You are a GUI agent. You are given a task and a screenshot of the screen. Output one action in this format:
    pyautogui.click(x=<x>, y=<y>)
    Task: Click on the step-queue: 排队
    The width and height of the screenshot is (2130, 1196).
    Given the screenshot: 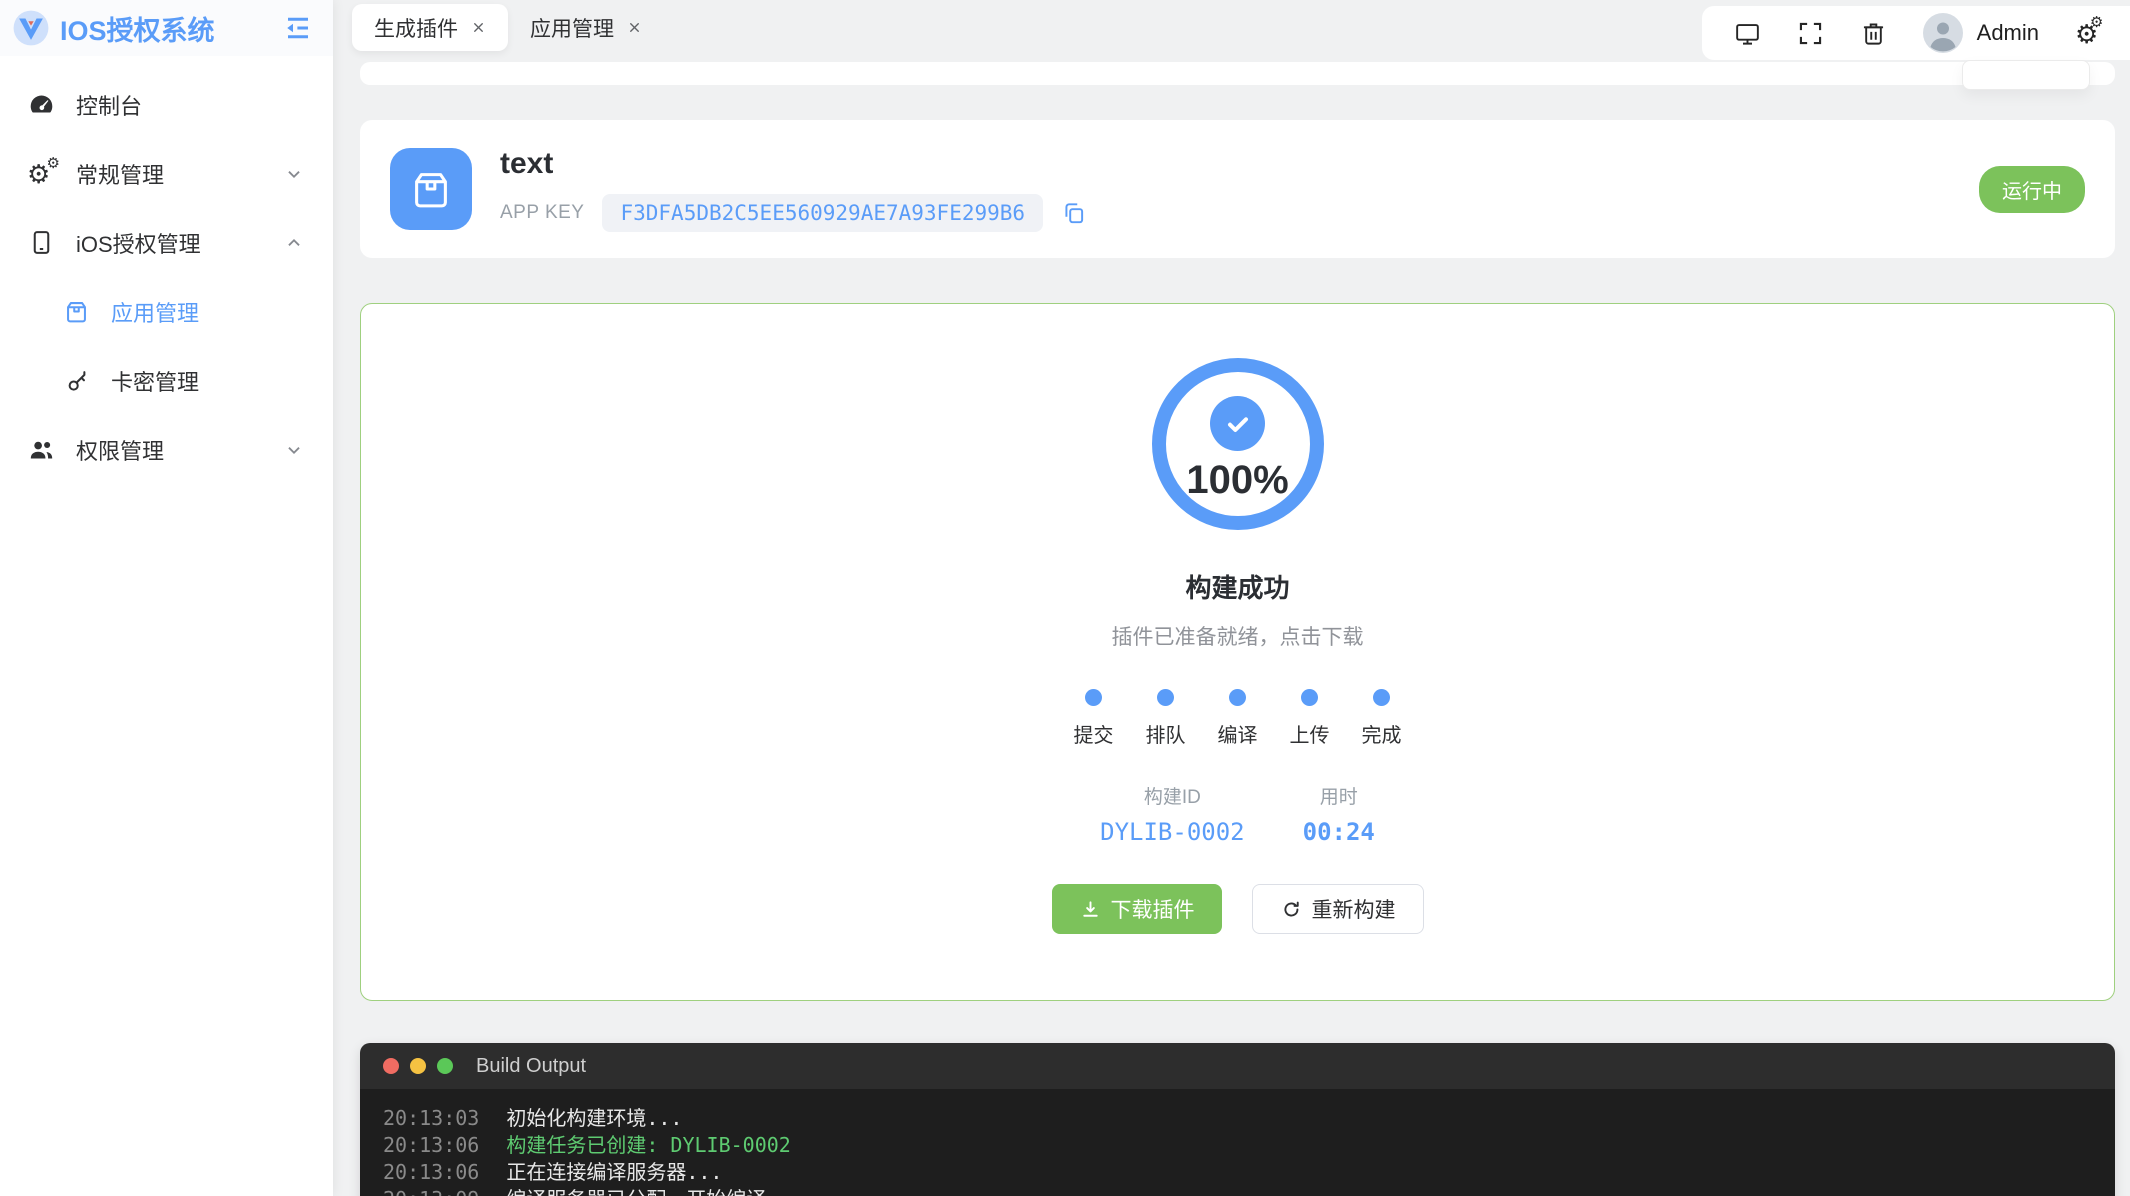 What is the action you would take?
    pyautogui.click(x=1166, y=718)
    